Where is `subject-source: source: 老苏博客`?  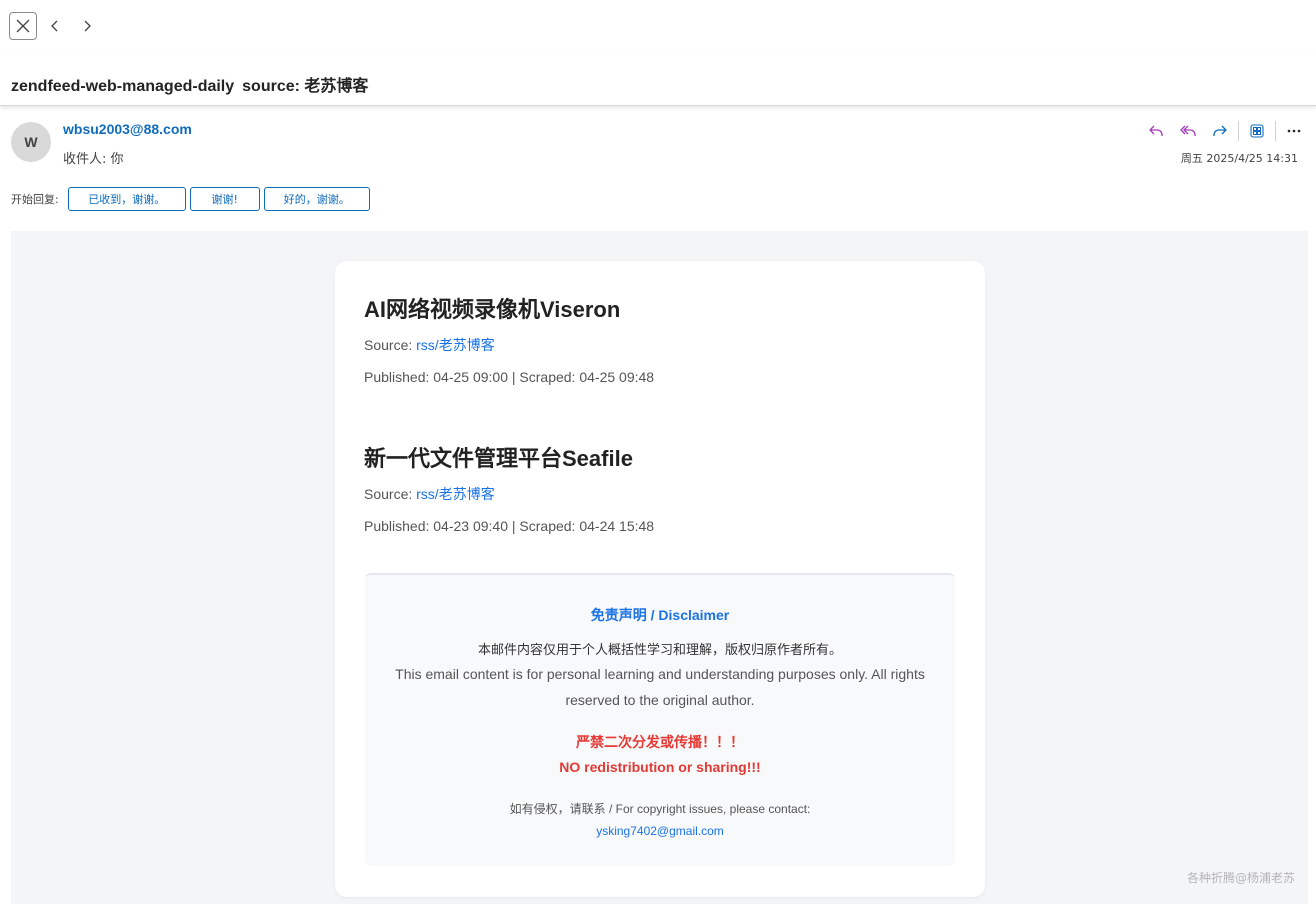 subject-source: source: 老苏博客 is located at coordinates (305, 86).